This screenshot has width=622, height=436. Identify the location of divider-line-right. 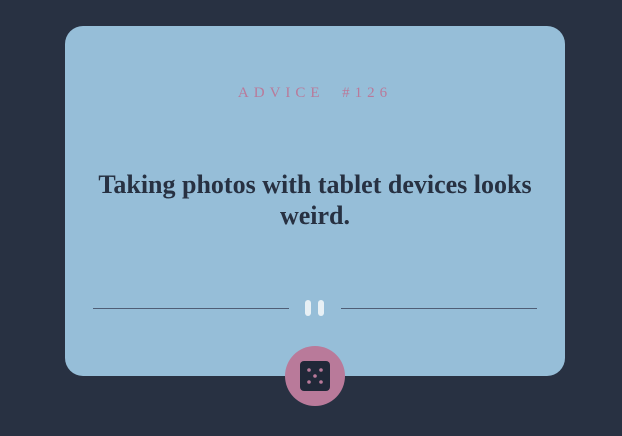
(439, 308).